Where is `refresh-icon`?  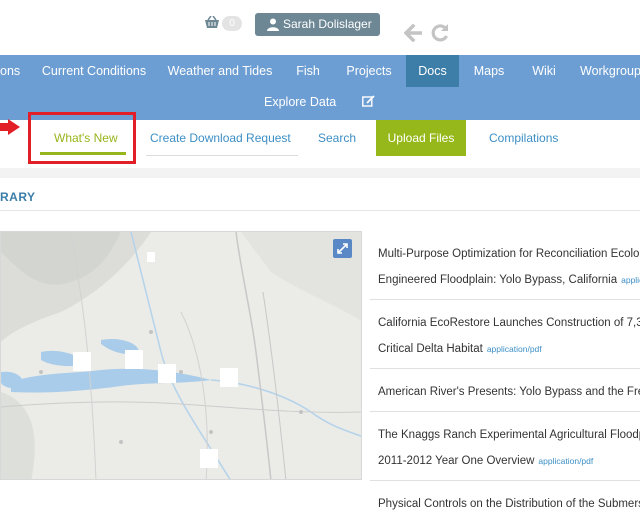 refresh-icon is located at coordinates (440, 33).